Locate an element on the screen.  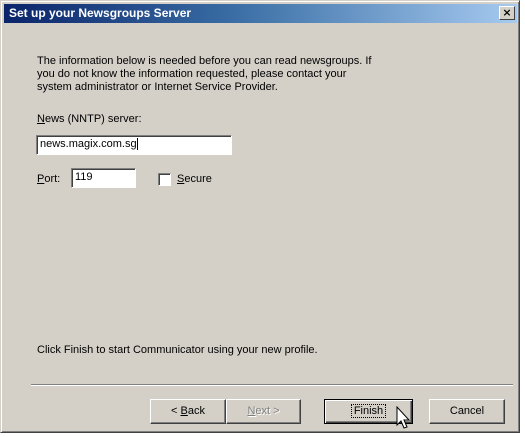
next-button: Next > is located at coordinates (263, 411).